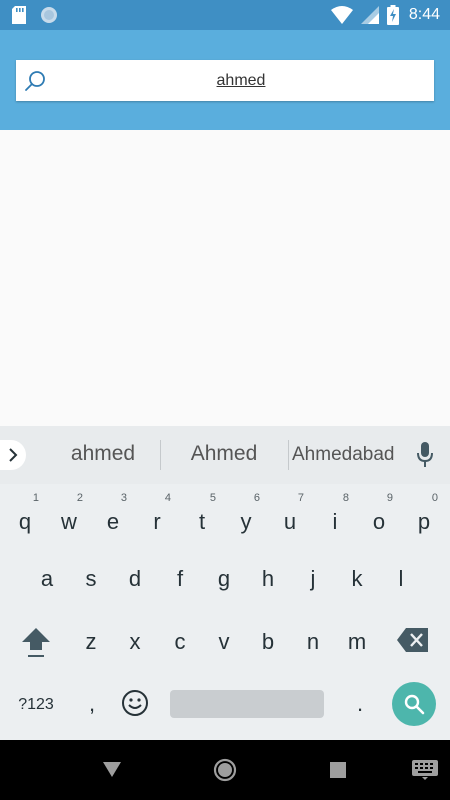 Image resolution: width=450 pixels, height=800 pixels. Describe the element at coordinates (47, 579) in the screenshot. I see `key-a: a` at that location.